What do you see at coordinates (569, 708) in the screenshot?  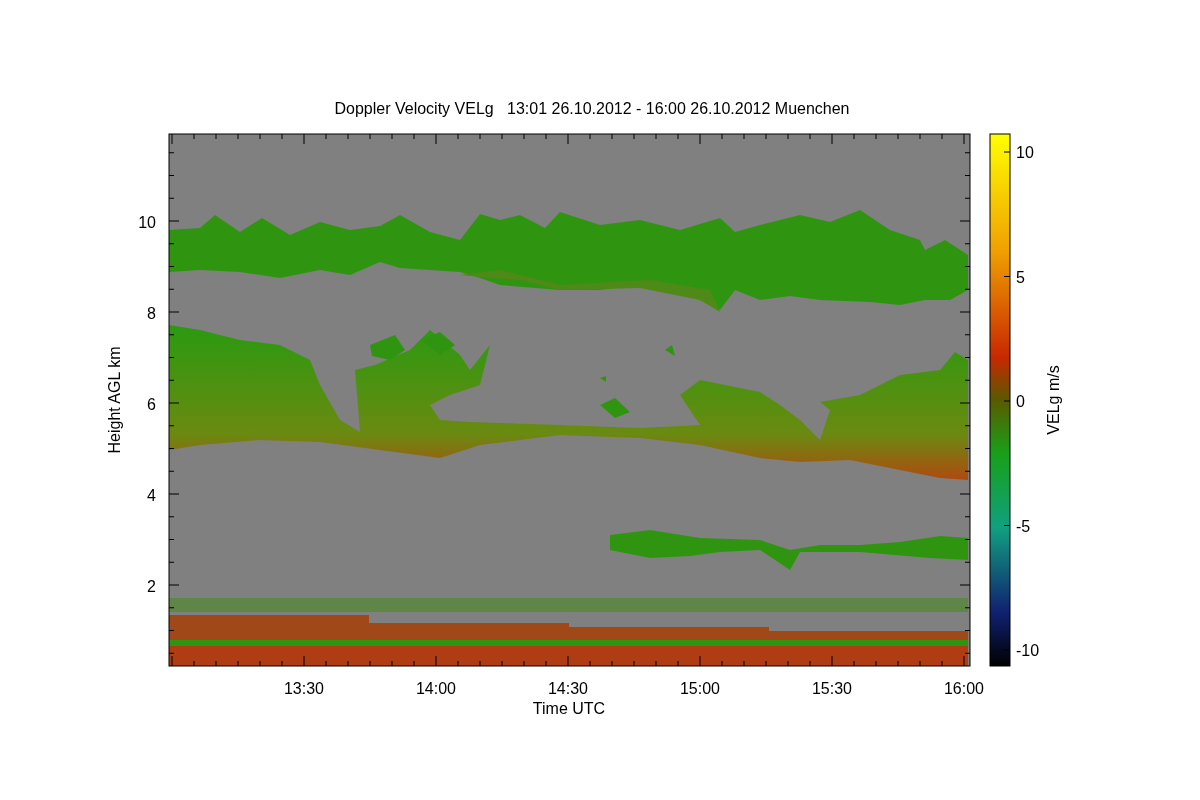 I see `x-axis-label: Time UTC` at bounding box center [569, 708].